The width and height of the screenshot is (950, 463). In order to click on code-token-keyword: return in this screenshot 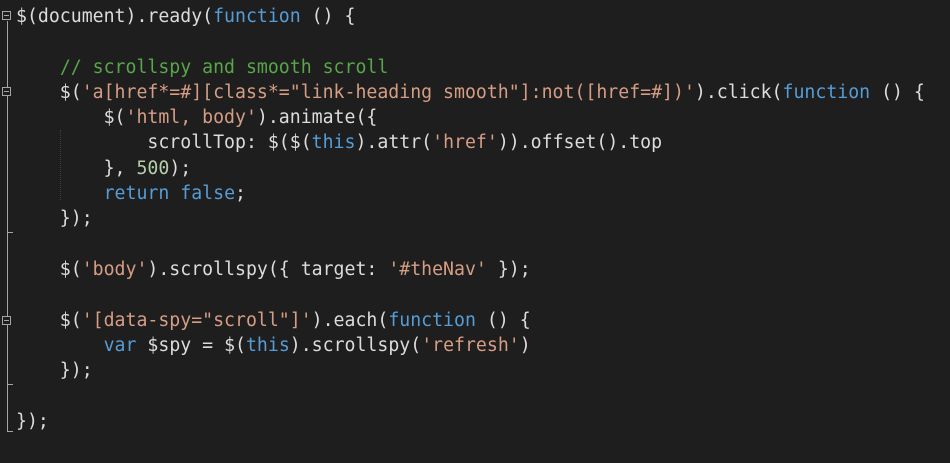, I will do `click(136, 194)`.